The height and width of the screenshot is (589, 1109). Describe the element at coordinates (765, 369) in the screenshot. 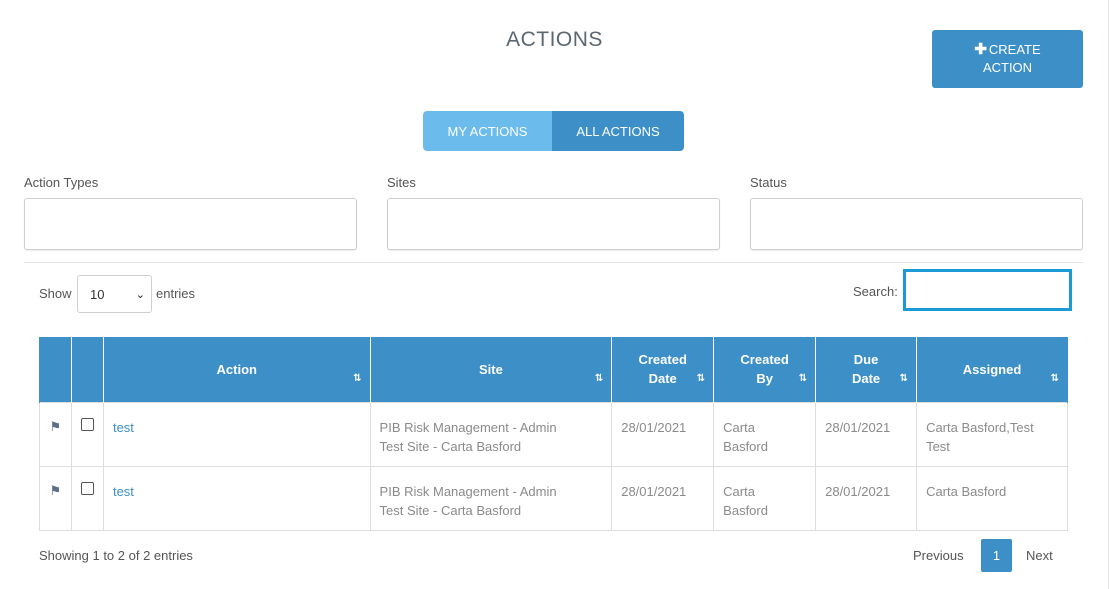

I see `header-created-by: Created By ⇅` at that location.